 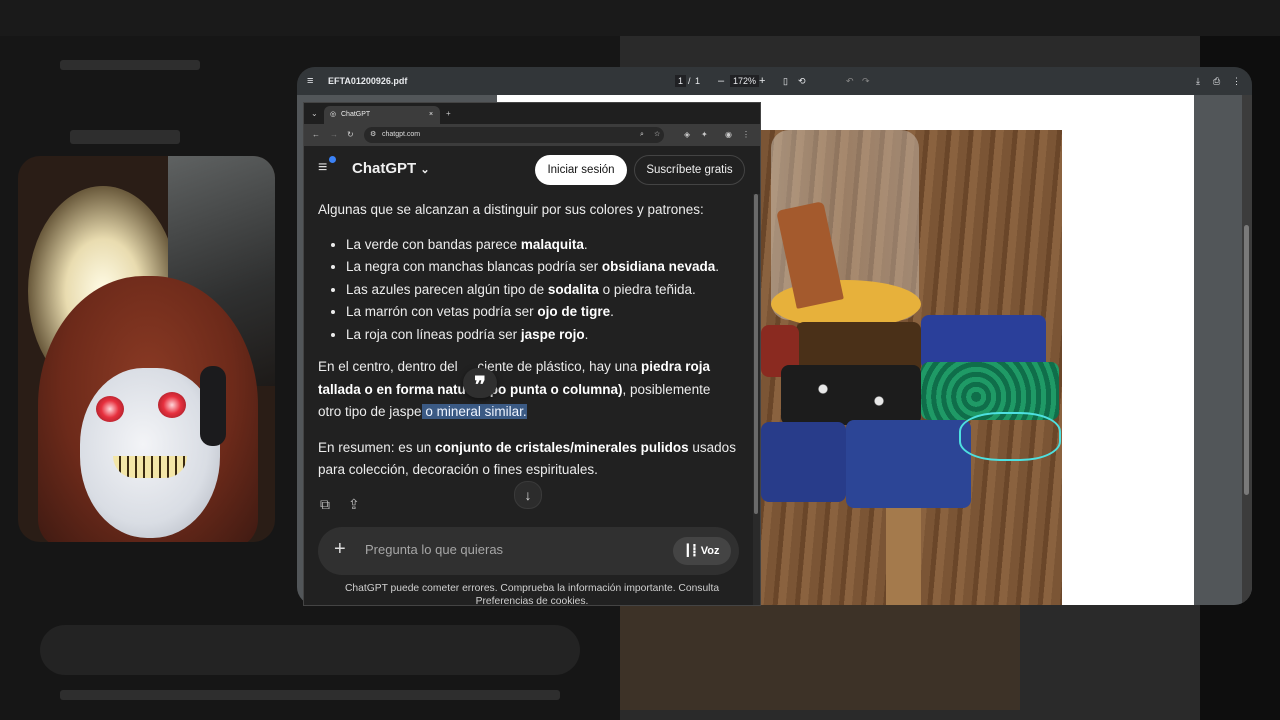 I want to click on new-tab-button: +, so click(x=448, y=113).